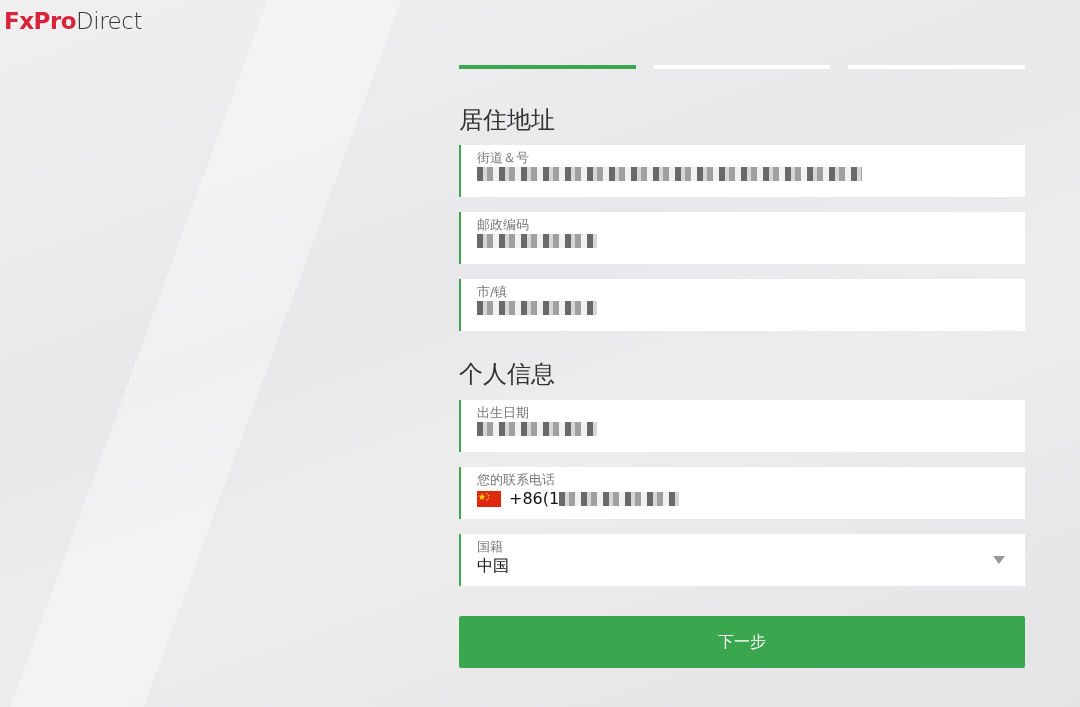 This screenshot has height=707, width=1080. I want to click on select-field: 国籍 中国, so click(742, 559).